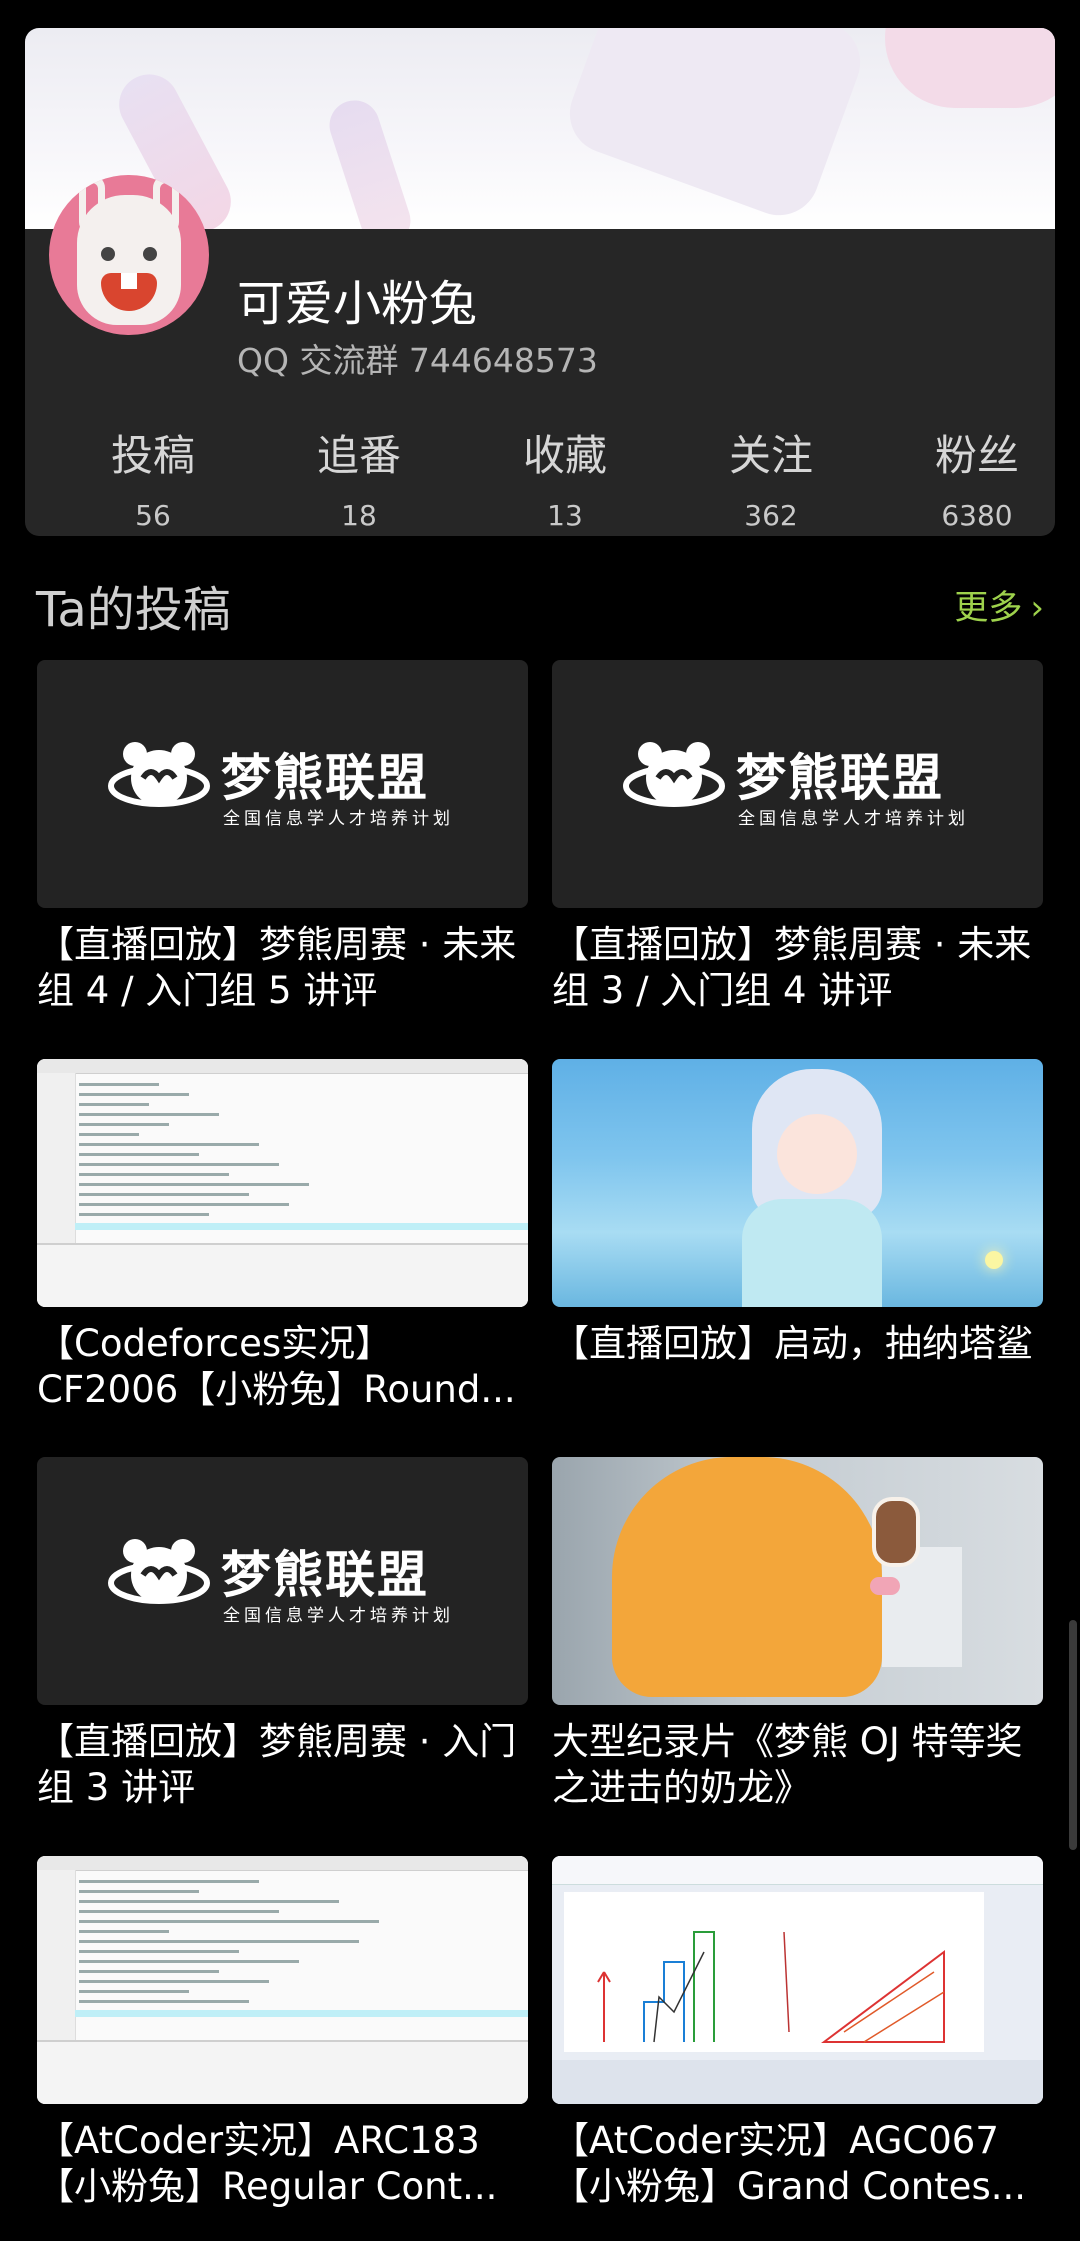 The width and height of the screenshot is (1080, 2241). I want to click on stat-value: 6380, so click(977, 515).